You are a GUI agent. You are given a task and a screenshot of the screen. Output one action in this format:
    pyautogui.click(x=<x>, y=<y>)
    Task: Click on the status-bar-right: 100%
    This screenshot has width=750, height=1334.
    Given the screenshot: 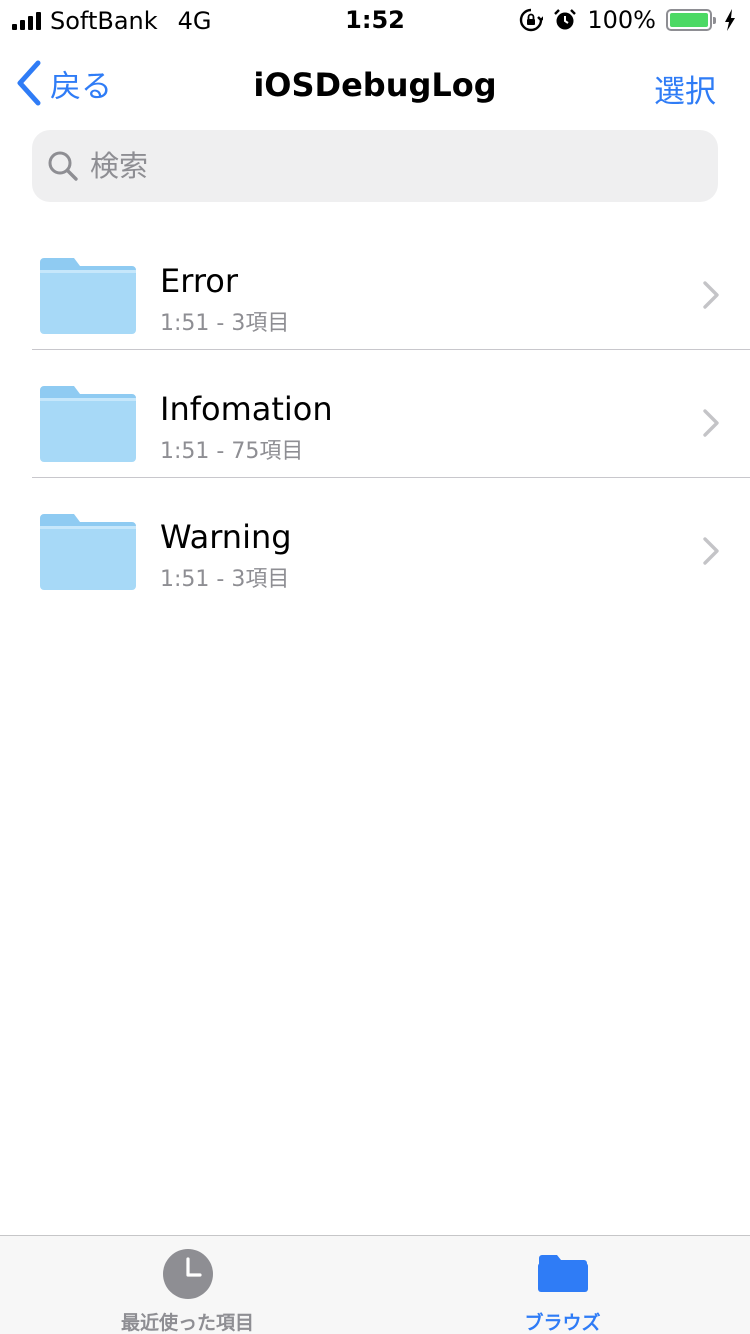 What is the action you would take?
    pyautogui.click(x=627, y=20)
    